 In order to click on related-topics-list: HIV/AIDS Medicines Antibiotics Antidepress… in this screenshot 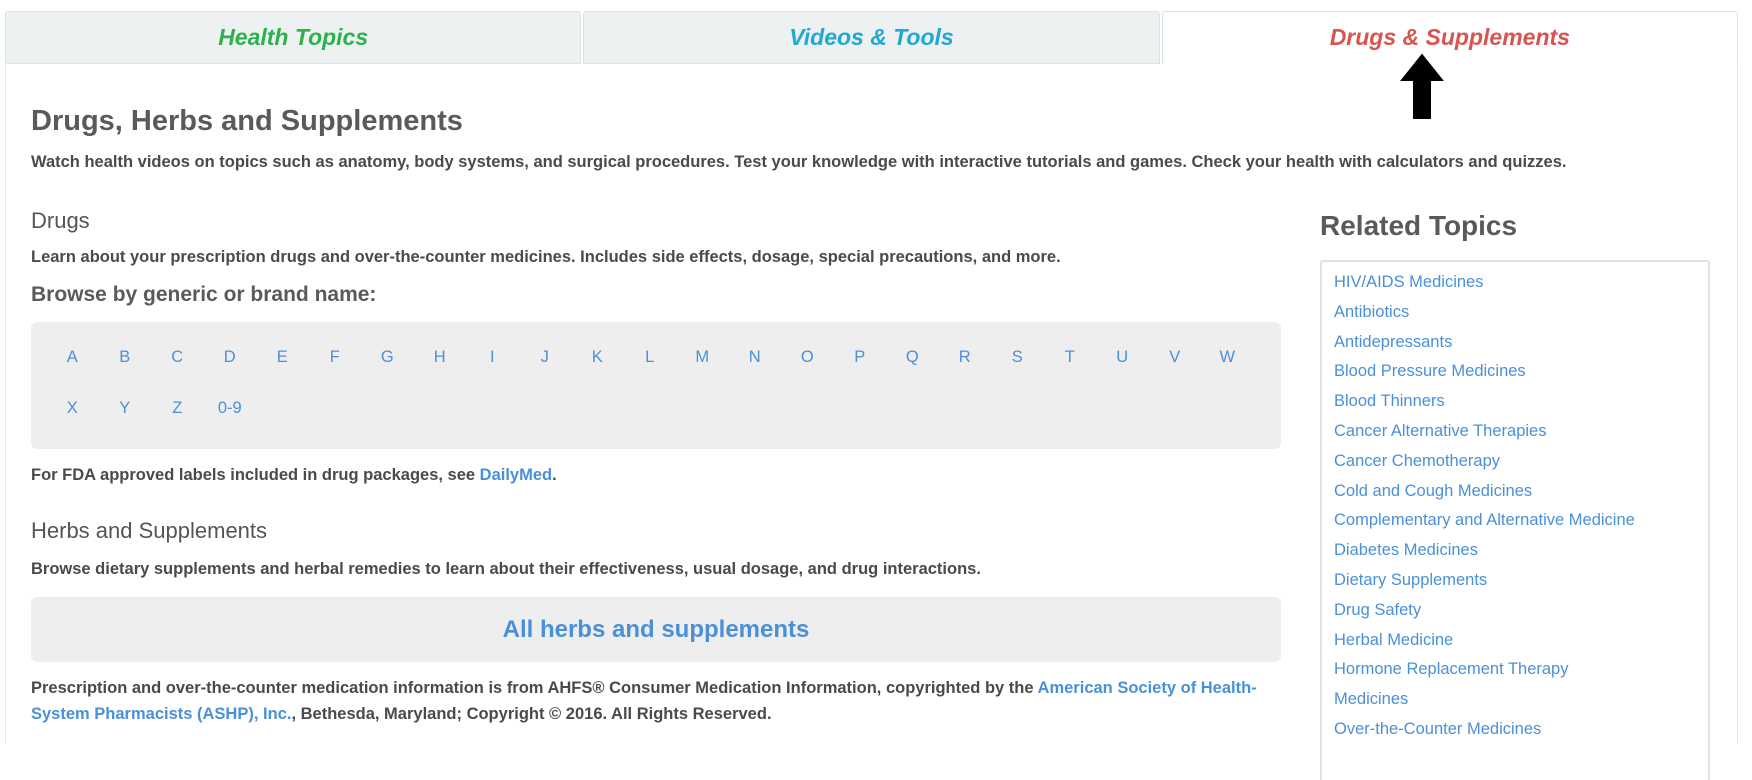, I will do `click(1515, 503)`.